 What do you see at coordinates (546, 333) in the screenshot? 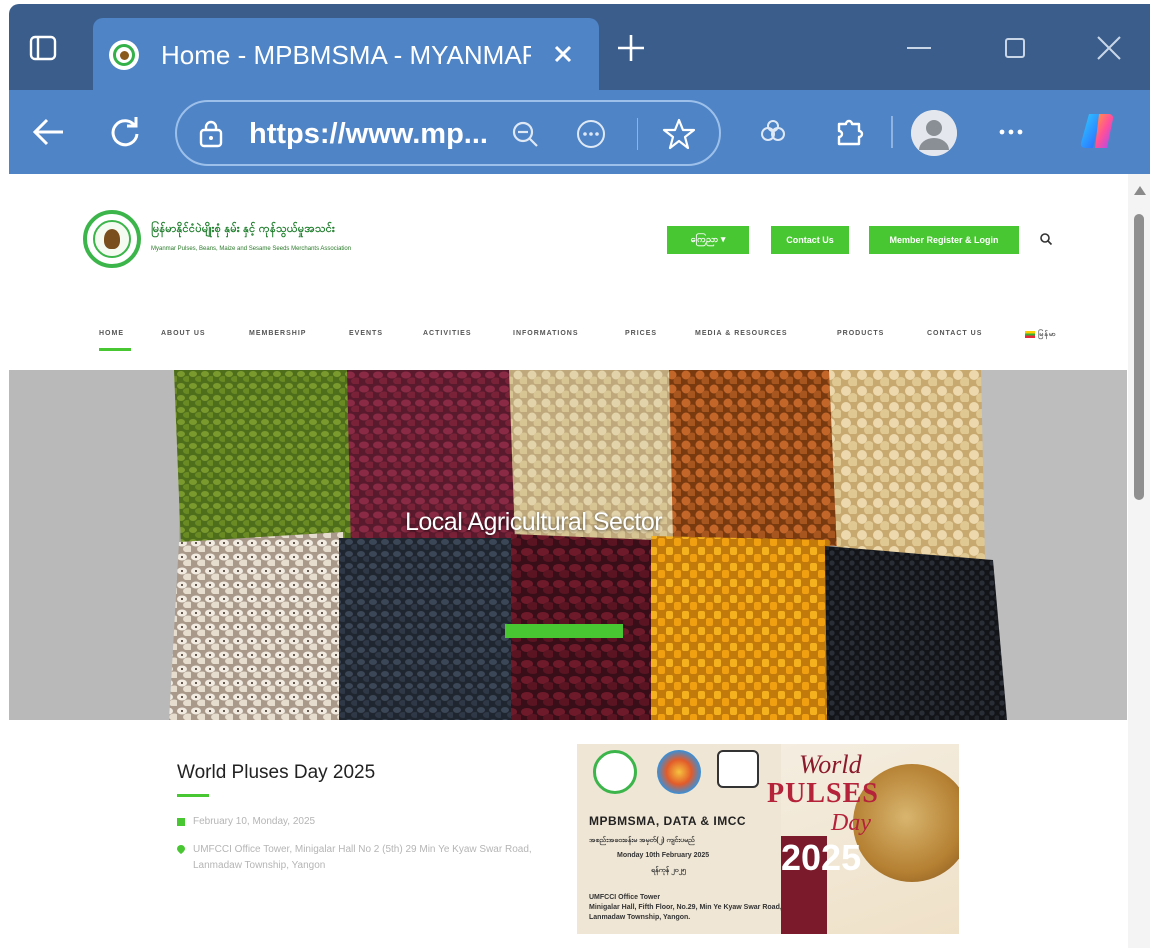
I see `nav-informations: INFORMATIONS` at bounding box center [546, 333].